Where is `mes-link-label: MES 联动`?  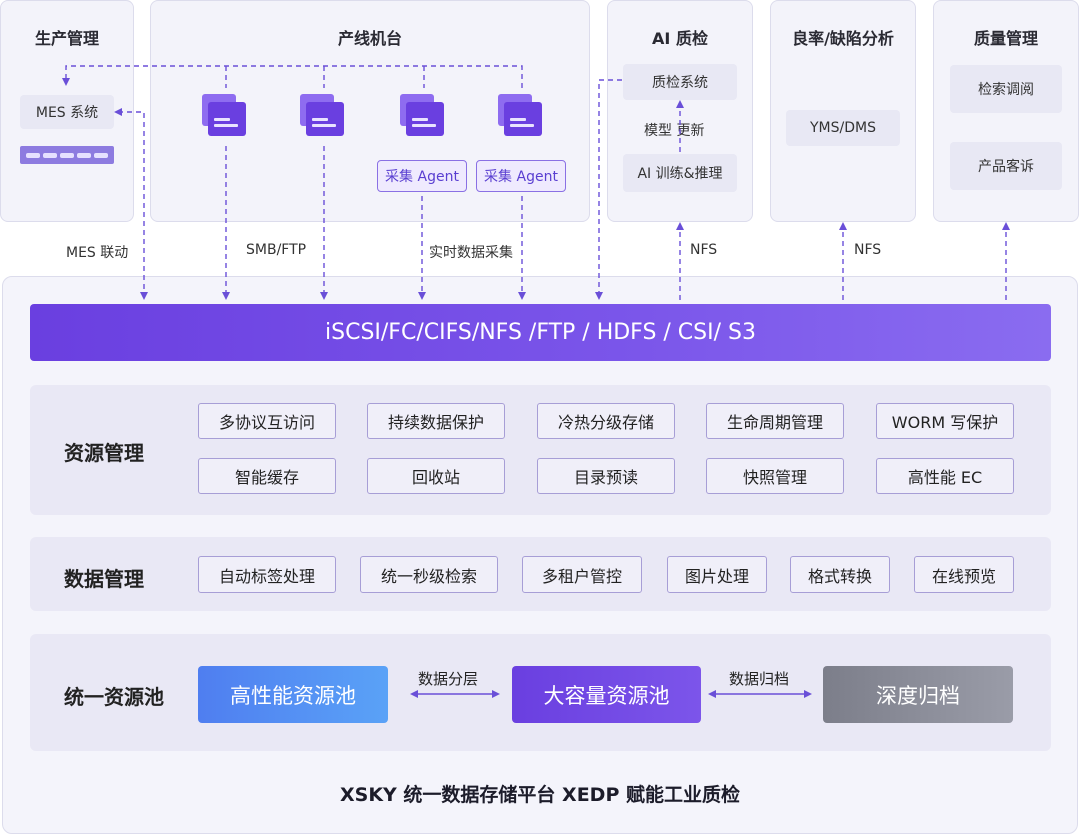
mes-link-label: MES 联动 is located at coordinates (97, 252).